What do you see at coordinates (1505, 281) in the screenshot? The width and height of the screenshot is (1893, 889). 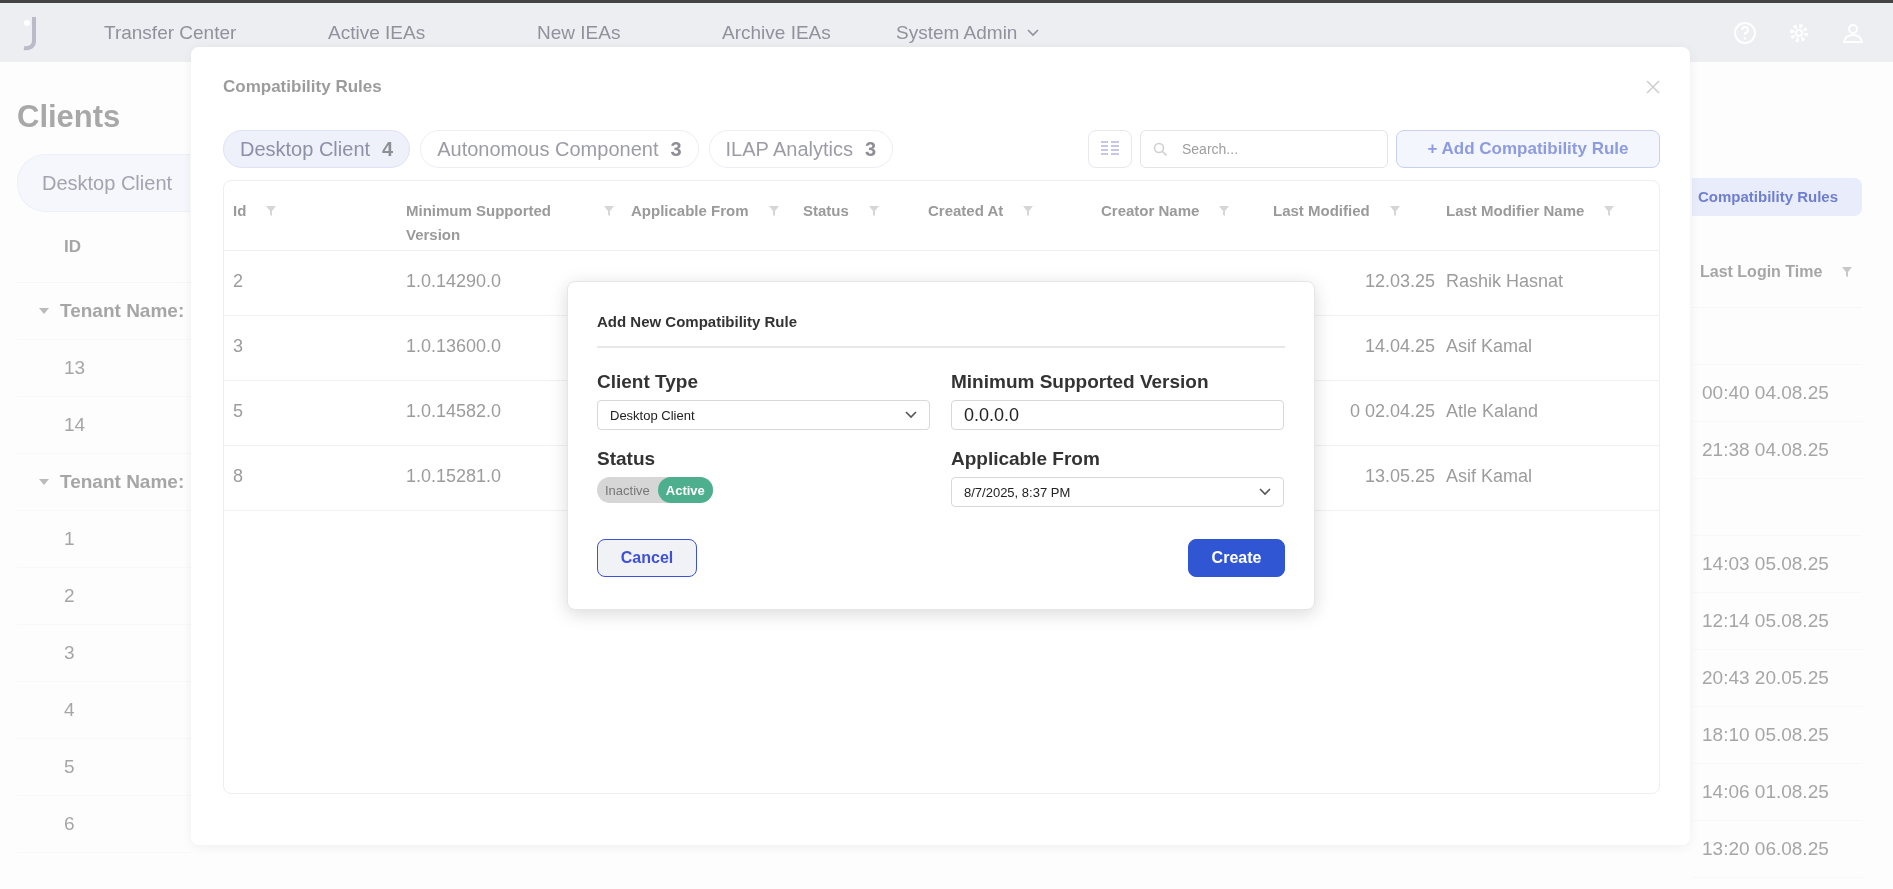 I see `table-cell: Rashik Hasnat` at bounding box center [1505, 281].